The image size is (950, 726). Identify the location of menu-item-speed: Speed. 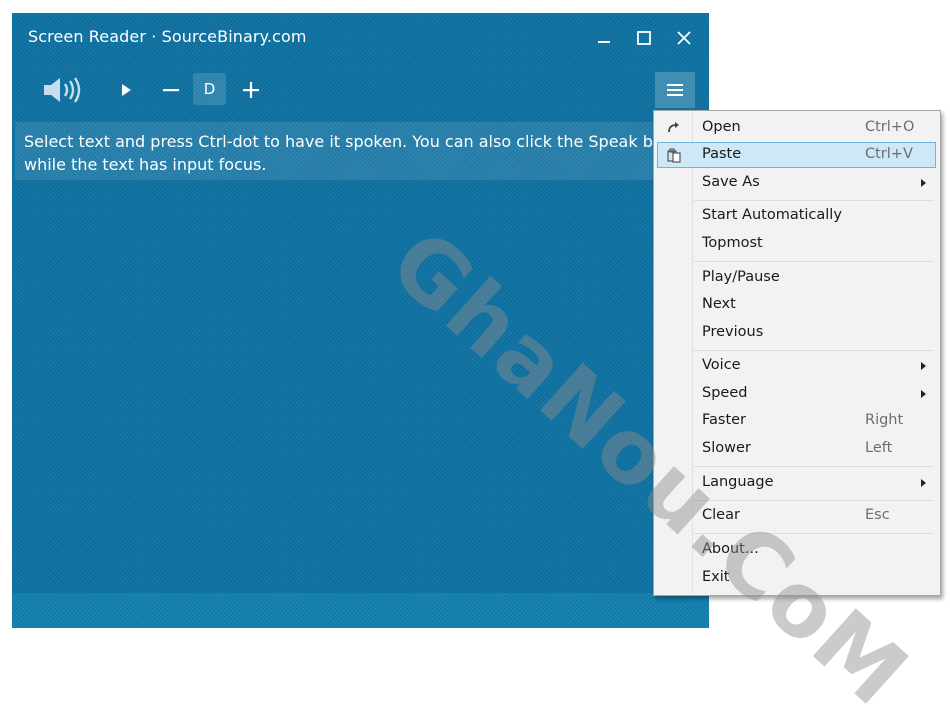
(796, 394).